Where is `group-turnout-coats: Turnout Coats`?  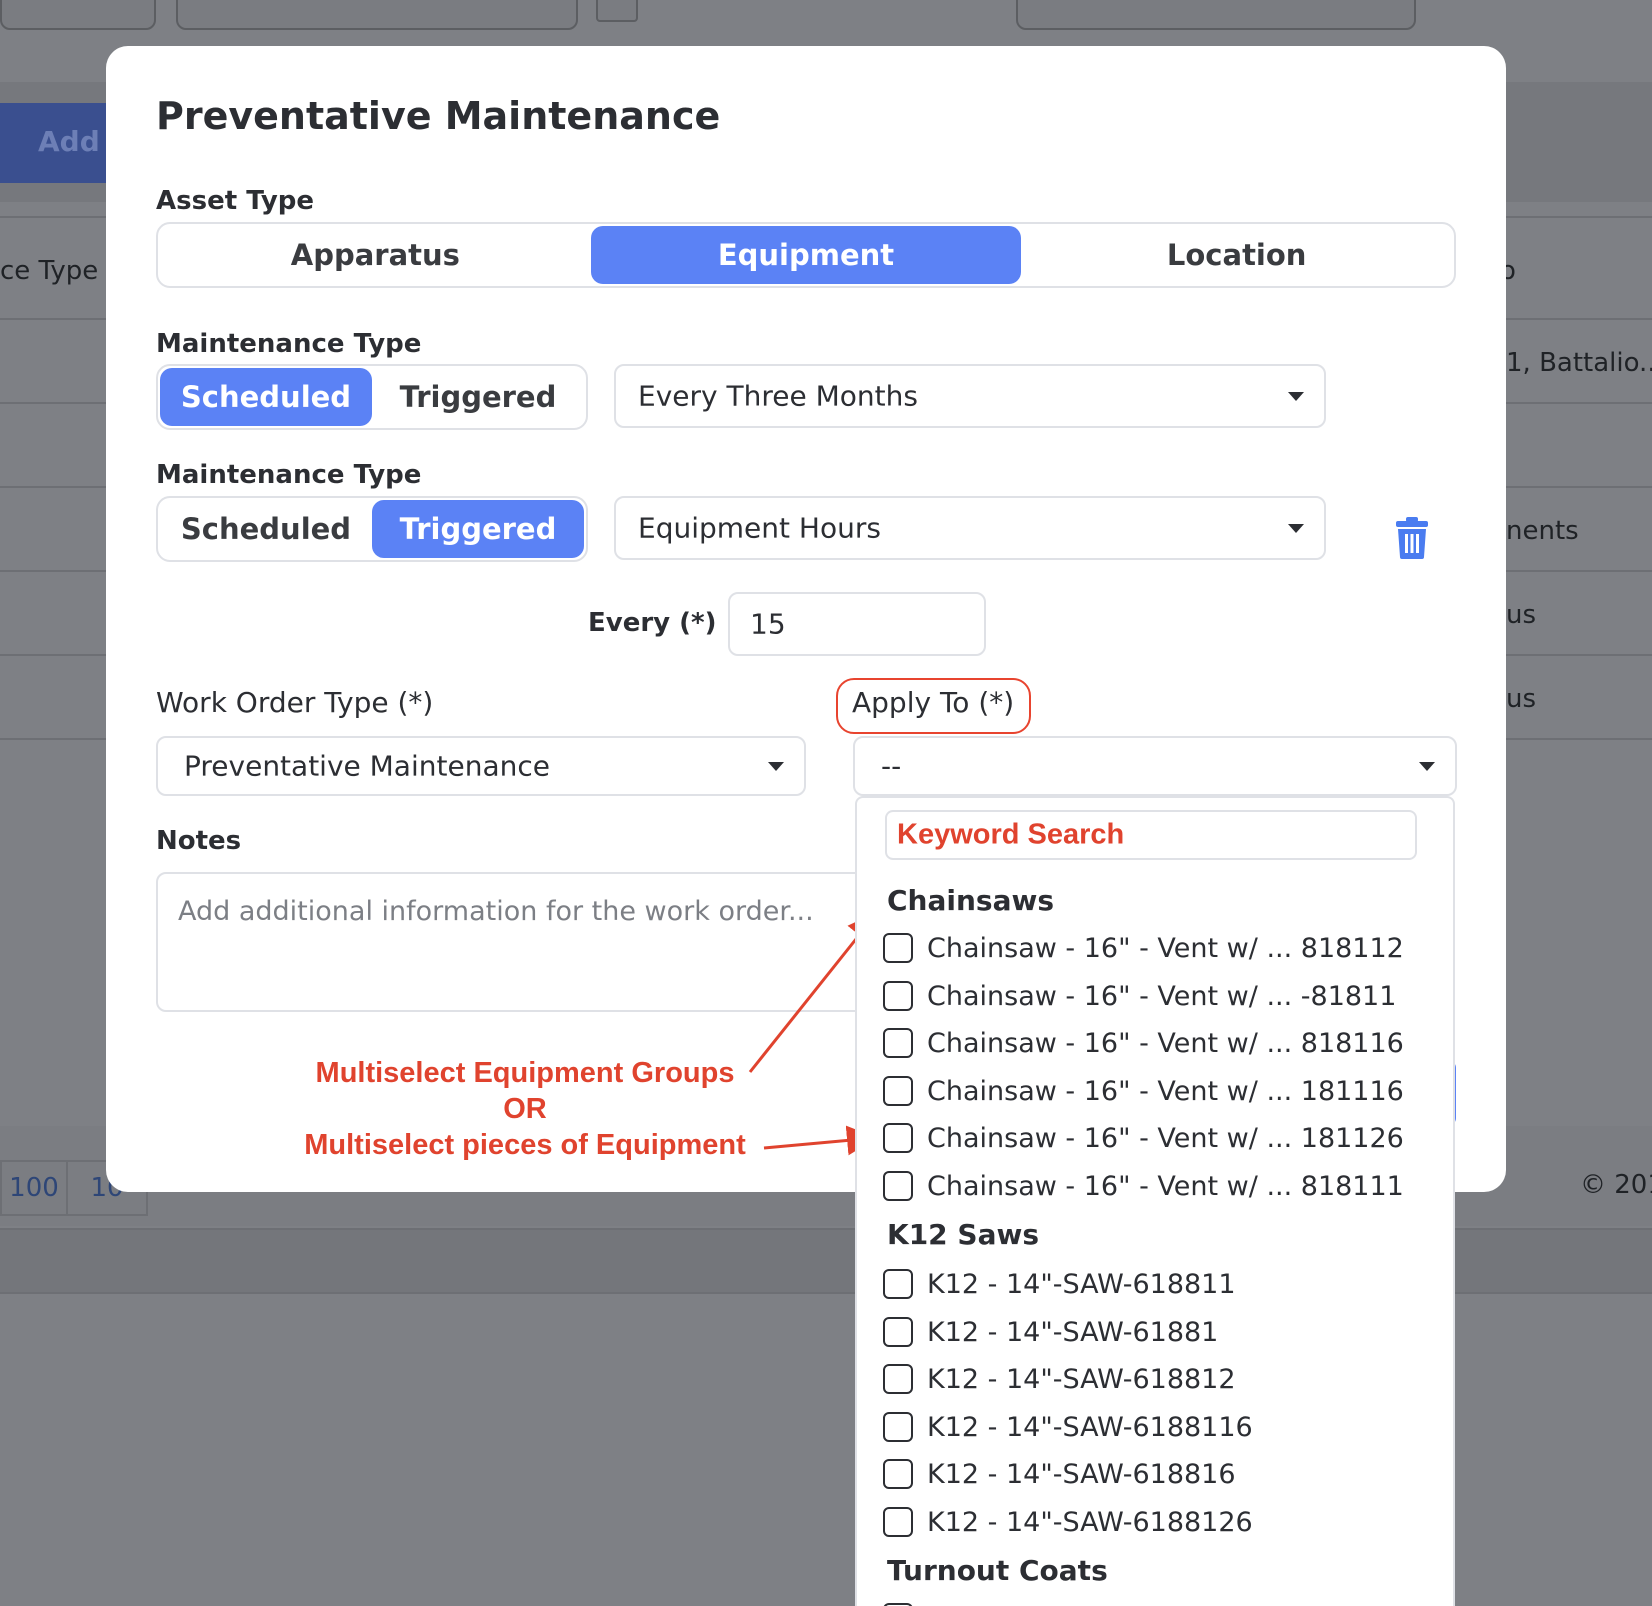 group-turnout-coats: Turnout Coats is located at coordinates (997, 1570).